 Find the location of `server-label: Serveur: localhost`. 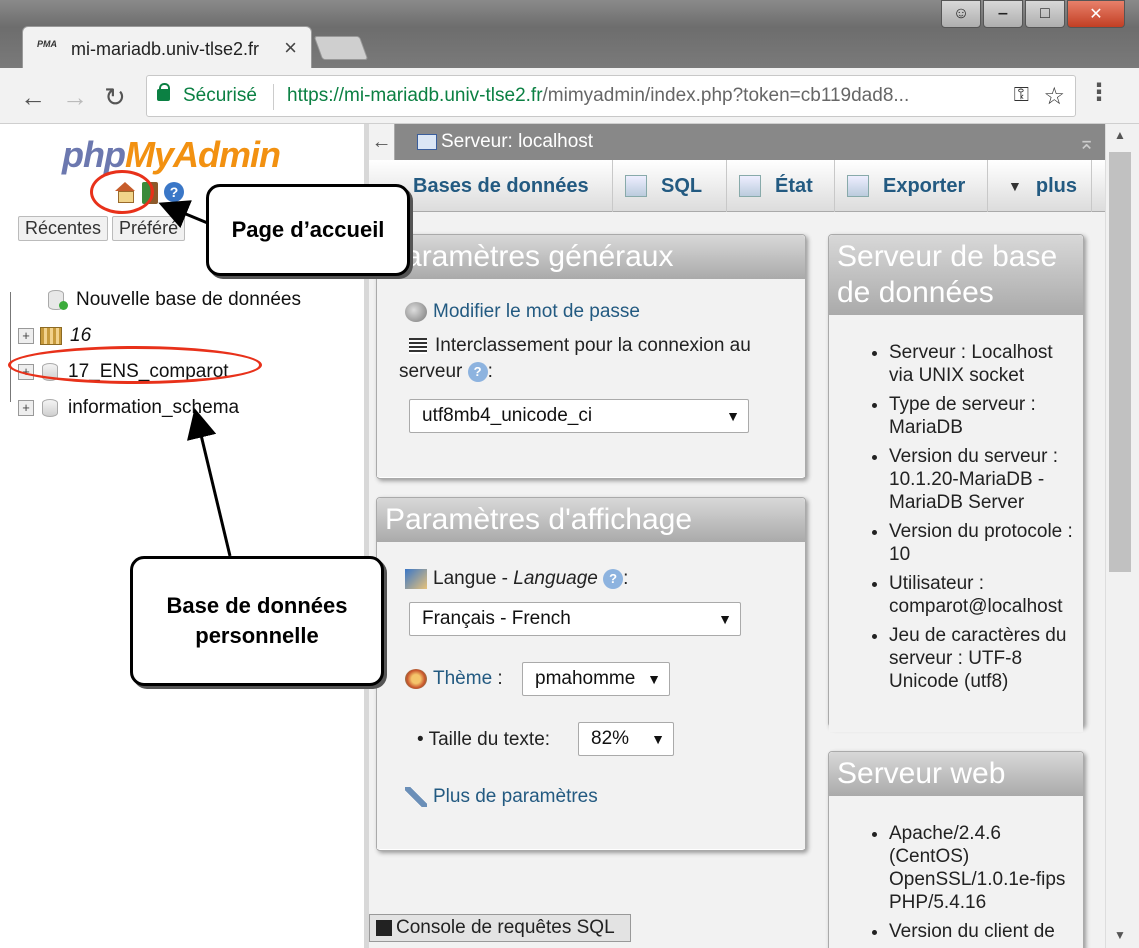

server-label: Serveur: localhost is located at coordinates (517, 142).